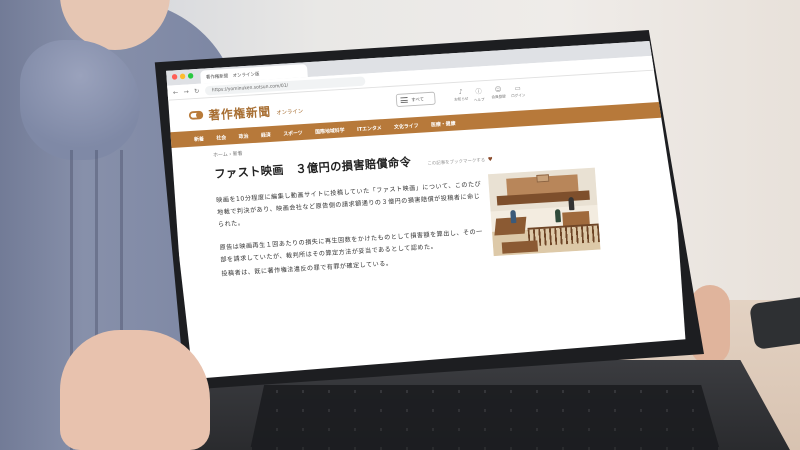 The image size is (800, 450). I want to click on courtroom-illustration, so click(544, 212).